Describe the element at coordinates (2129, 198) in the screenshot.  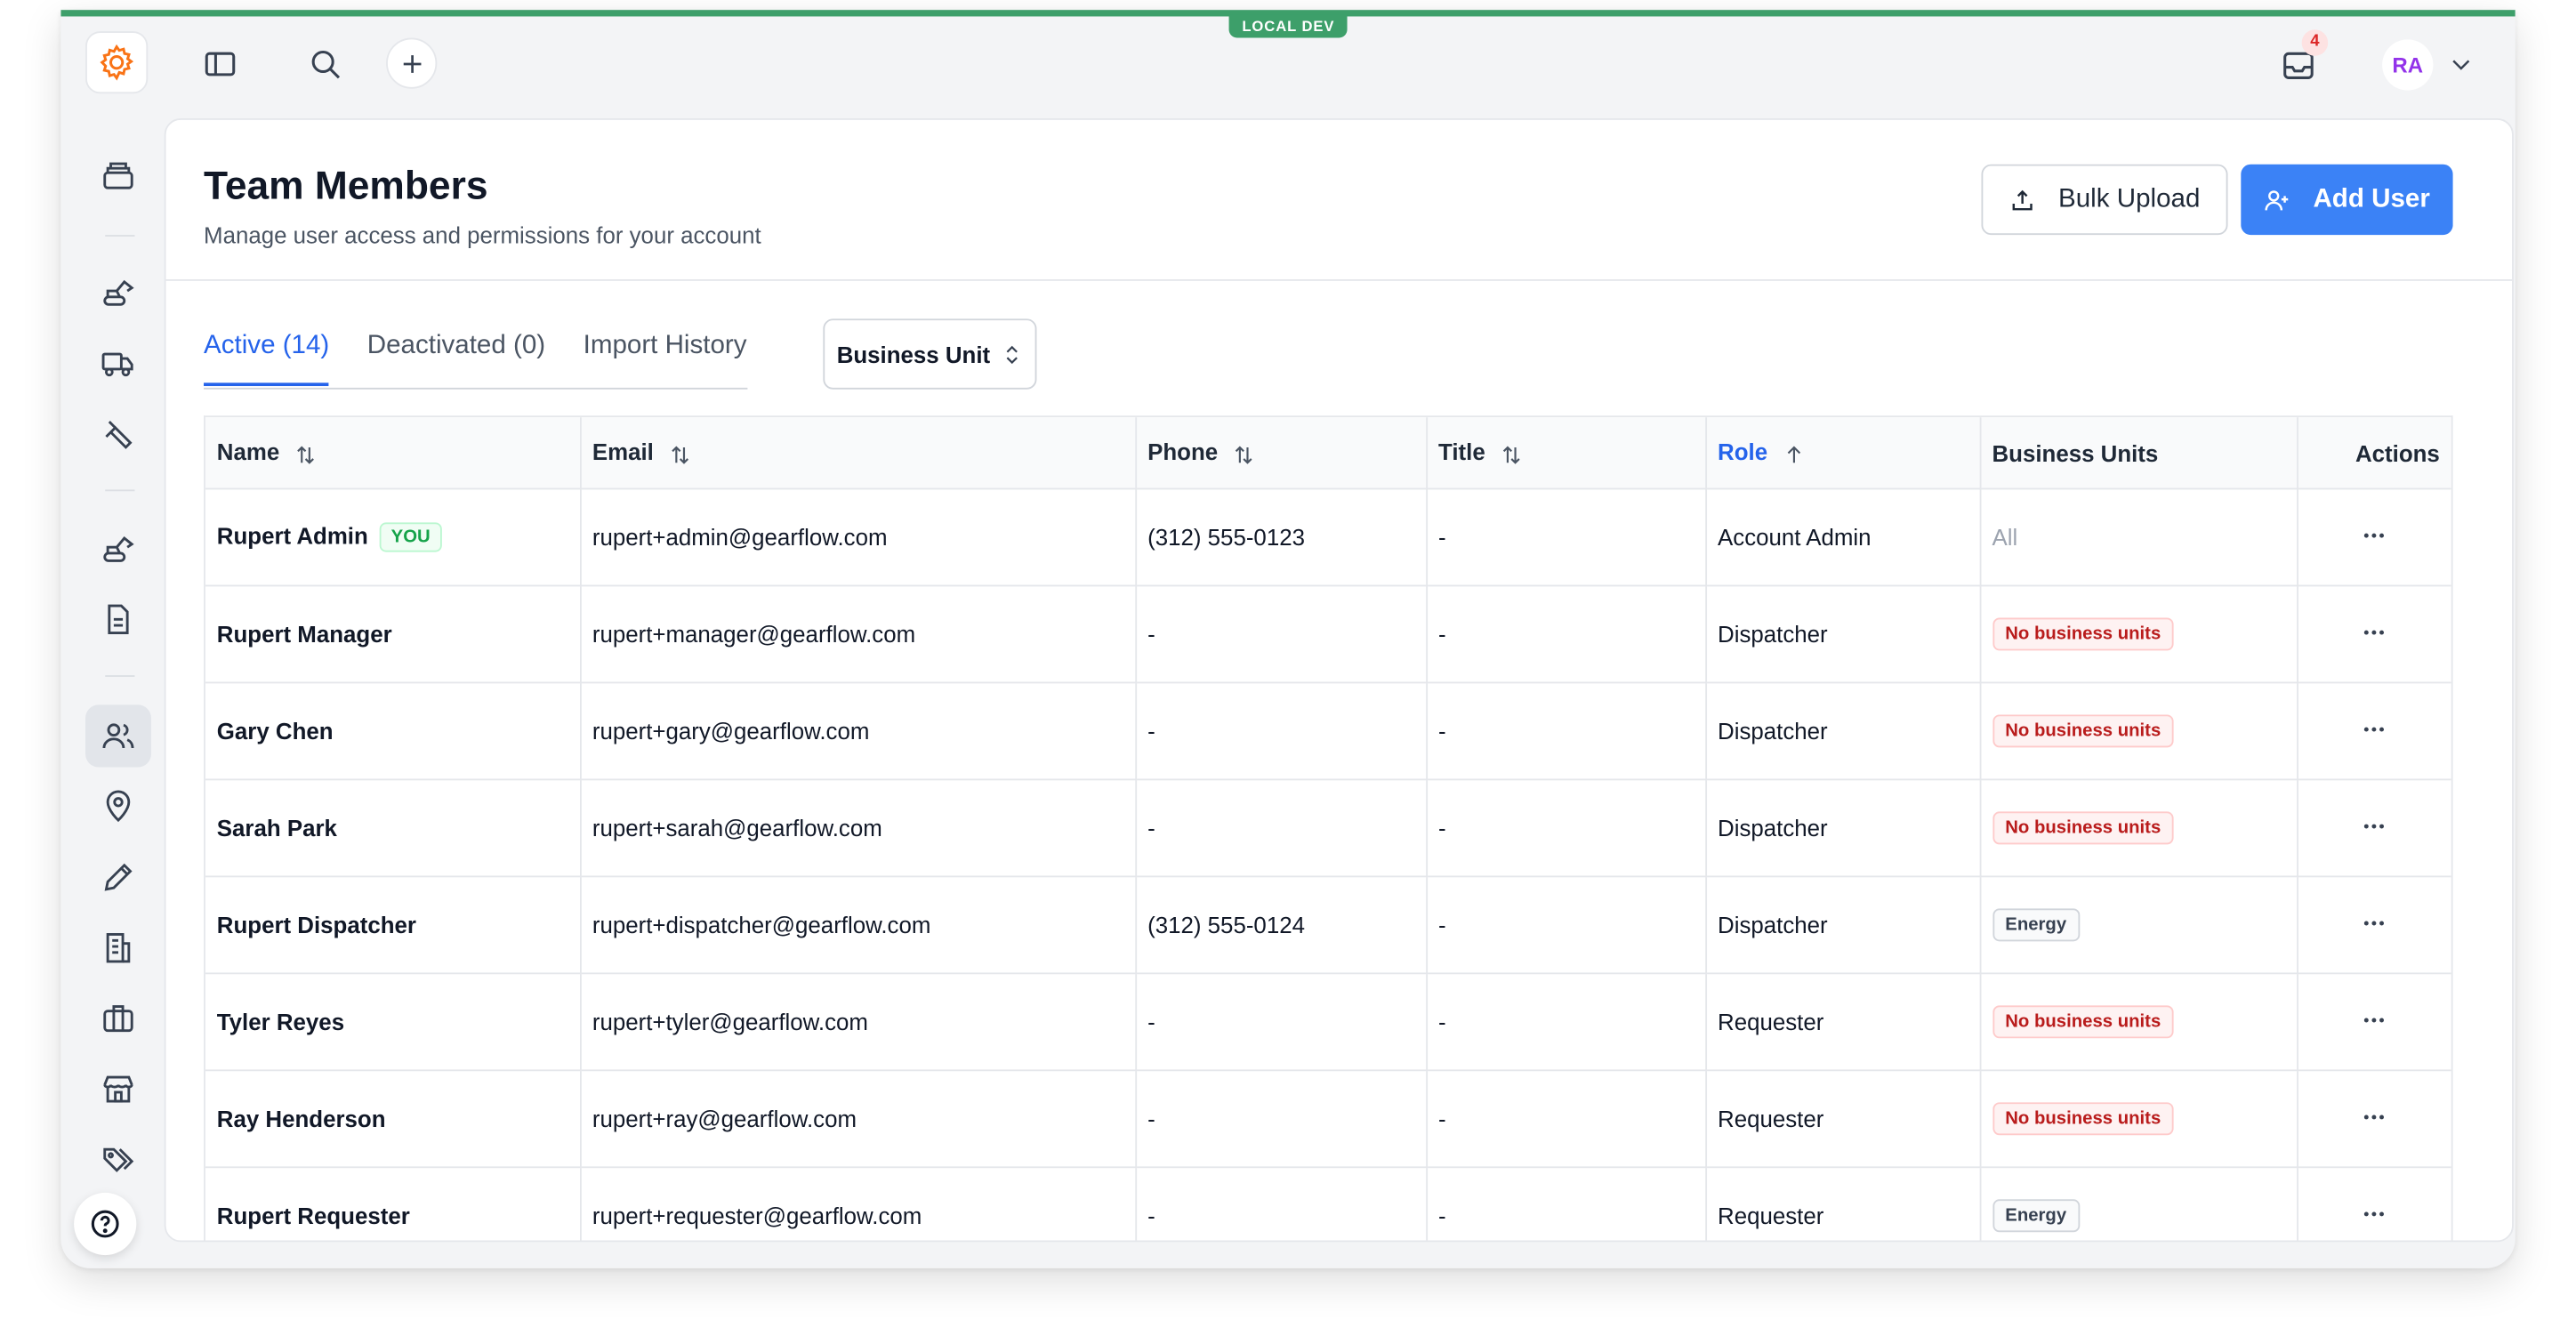
I see `bulk-upload-label: Bulk Upload` at that location.